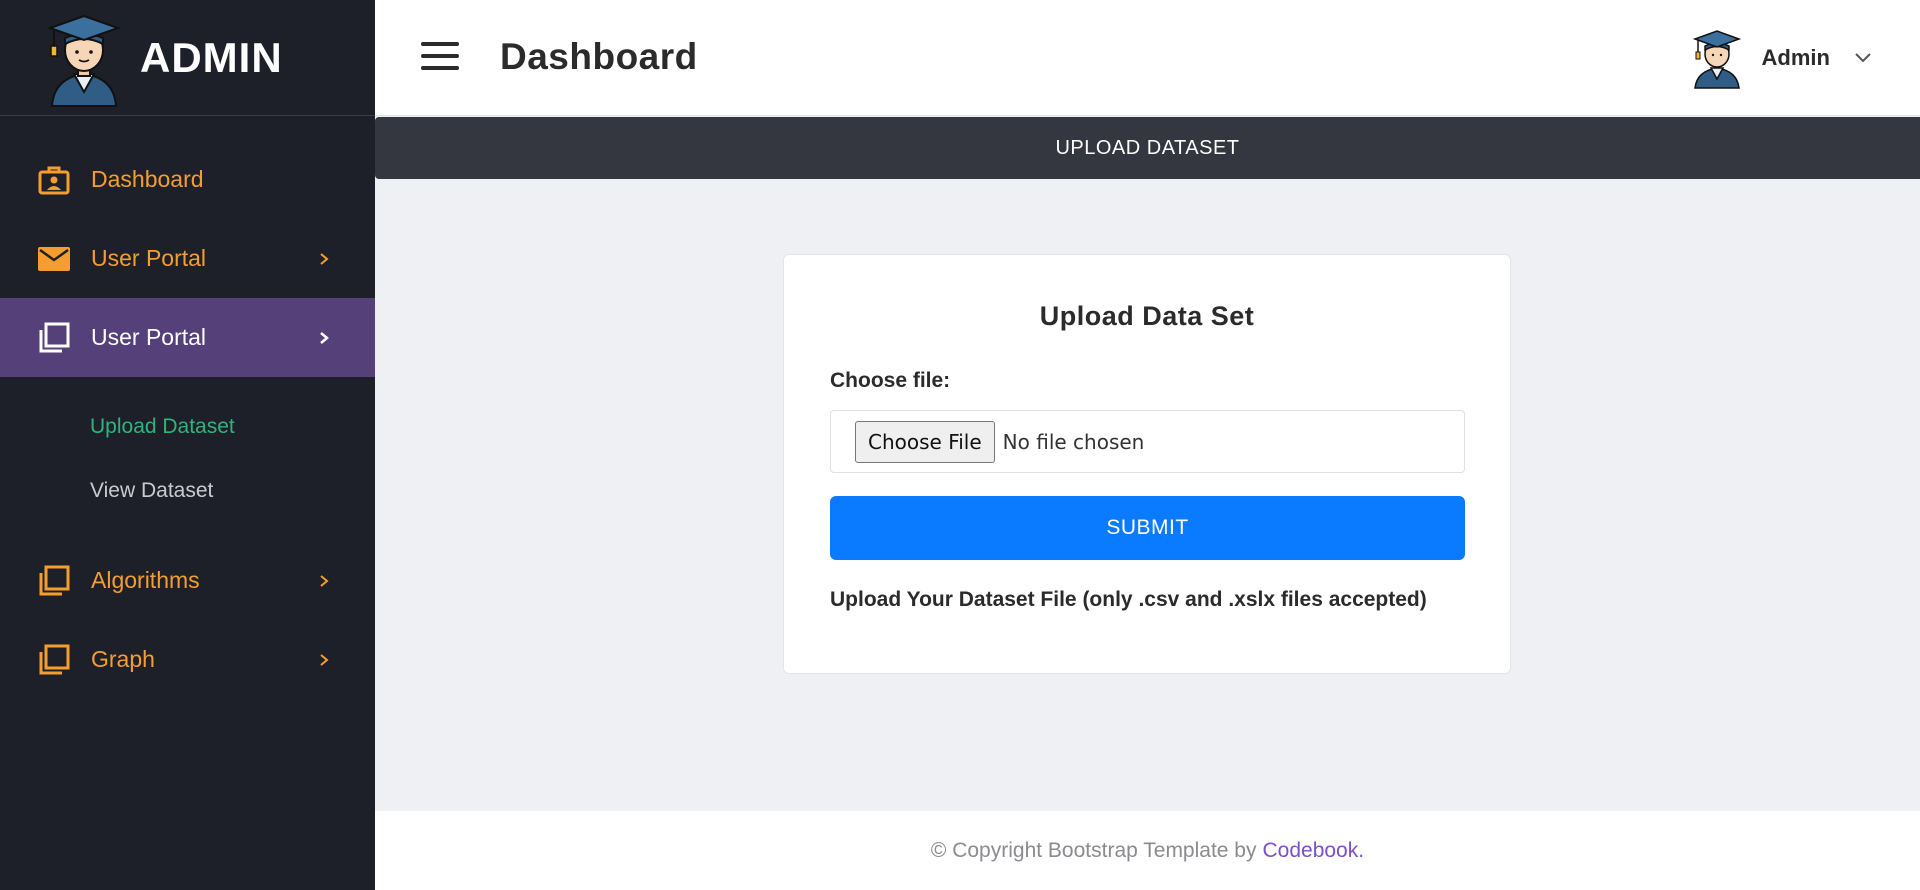 This screenshot has width=1920, height=890. I want to click on sidebar-item-label: Dashboard, so click(147, 179).